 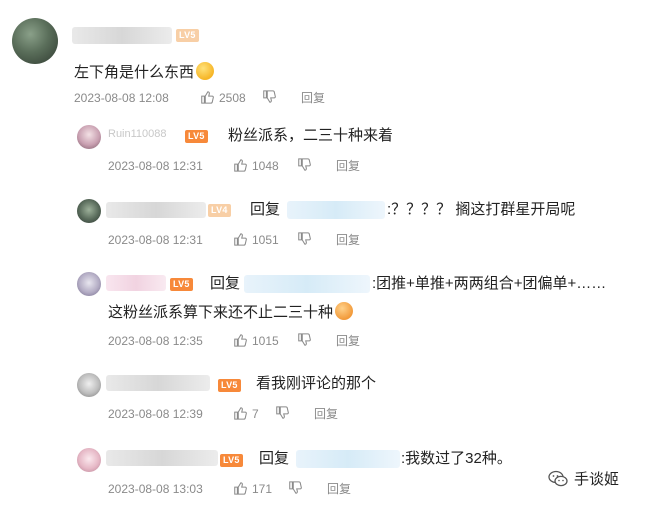 I want to click on comment-time: 2023-08-08 12:35, so click(x=155, y=341).